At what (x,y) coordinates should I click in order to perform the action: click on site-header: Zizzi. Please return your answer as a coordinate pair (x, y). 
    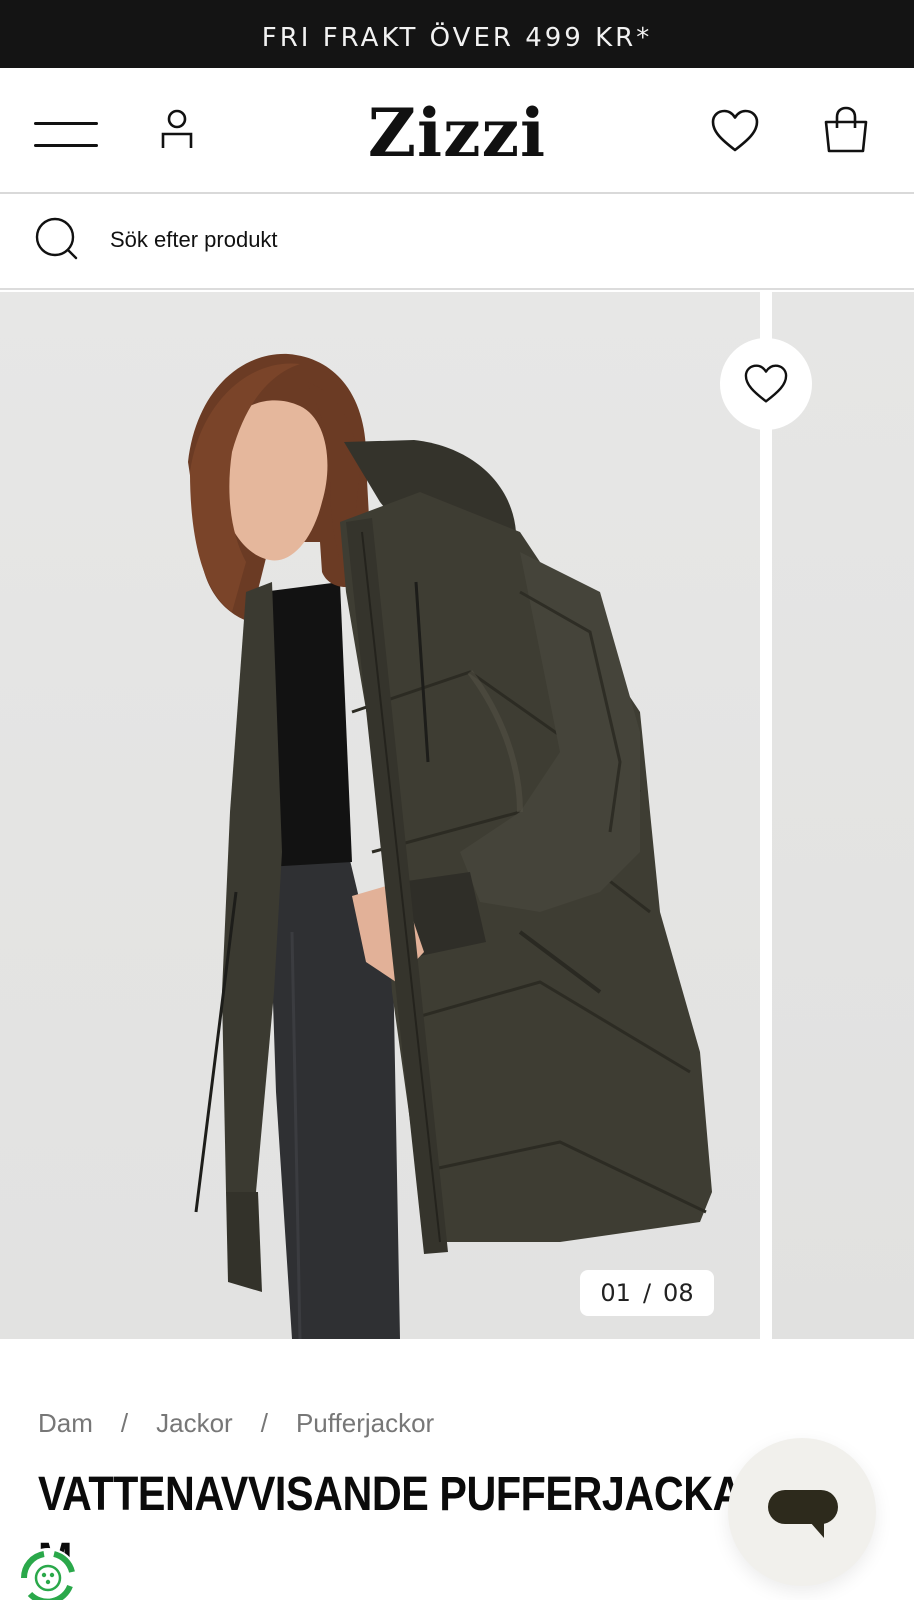
    Looking at the image, I should click on (457, 131).